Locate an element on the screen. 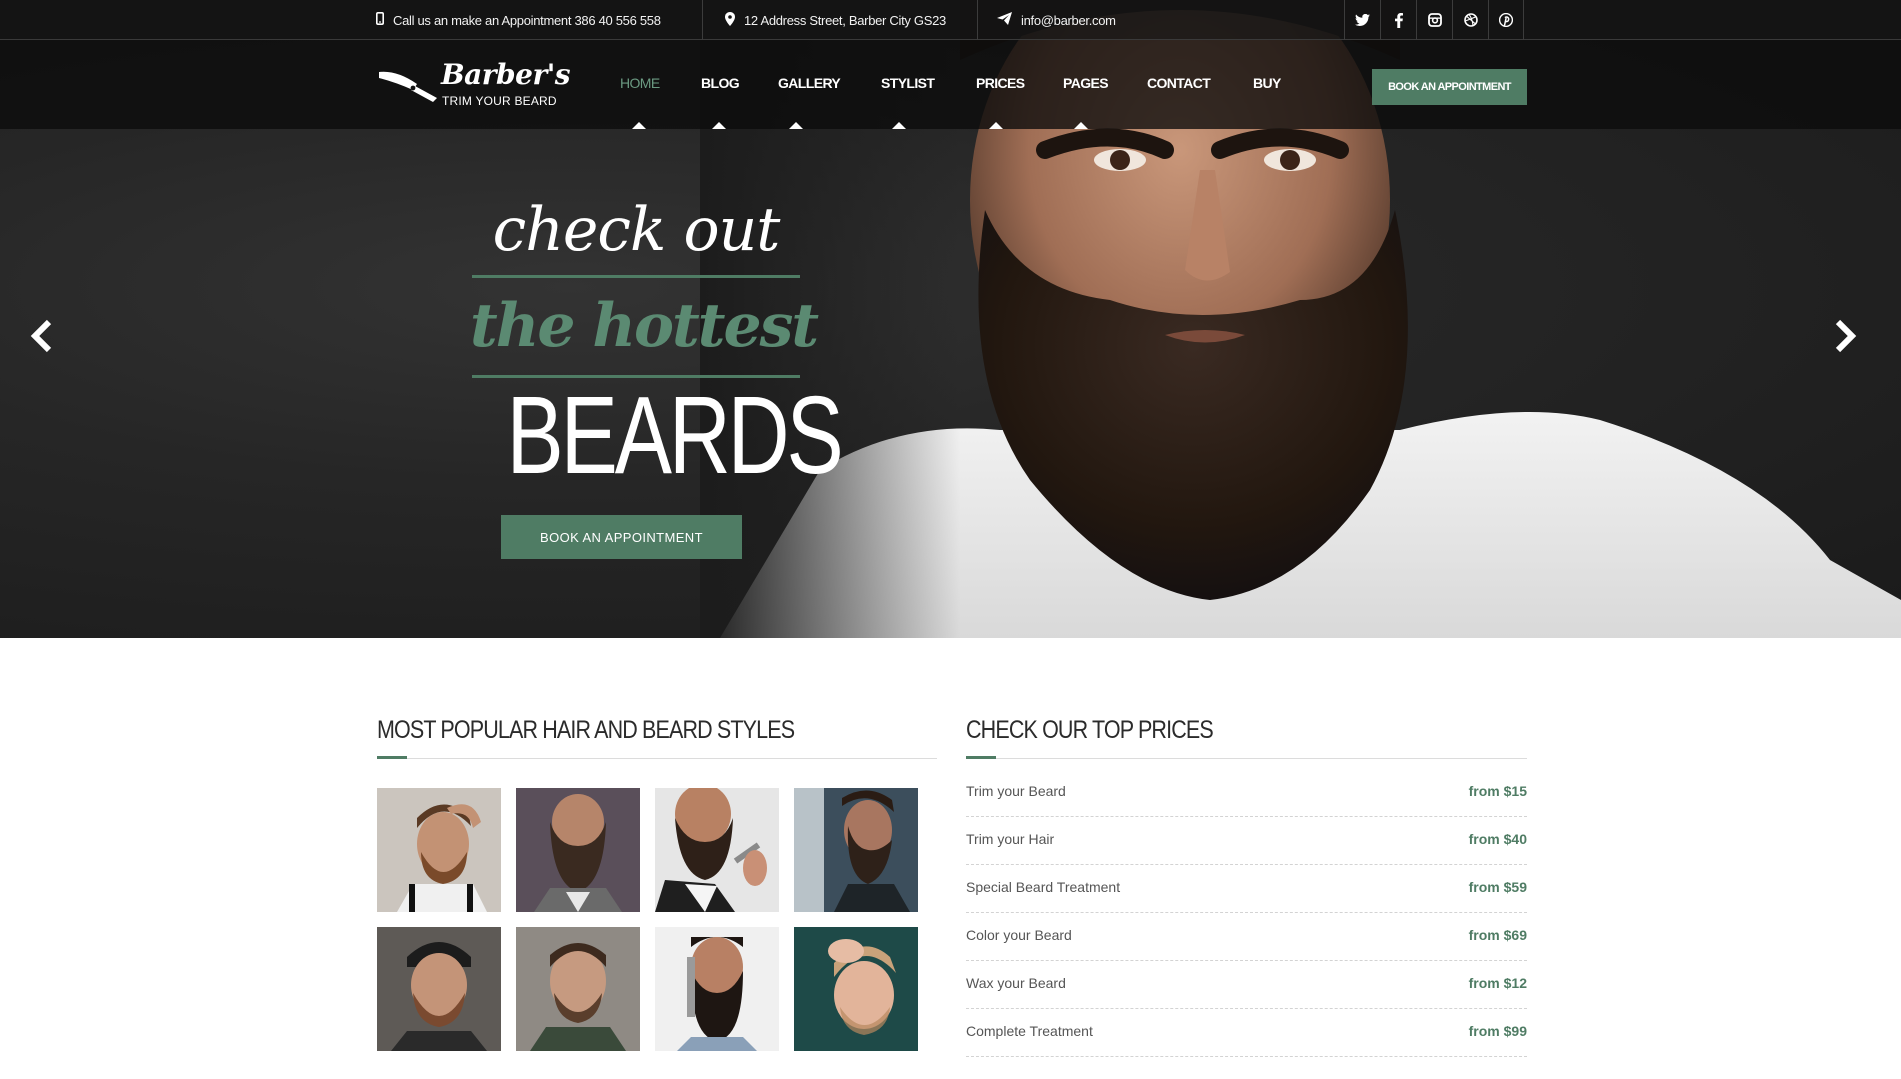 The height and width of the screenshot is (1079, 1901). price-row: Color your Beard from $69 is located at coordinates (1246, 937).